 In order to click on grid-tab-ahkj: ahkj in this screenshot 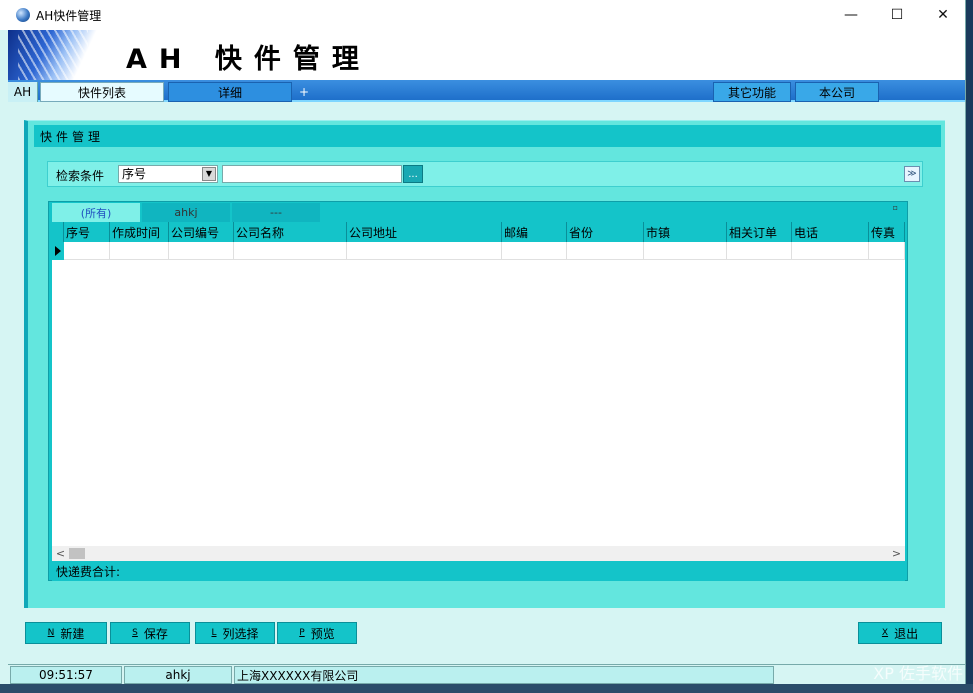, I will do `click(186, 212)`.